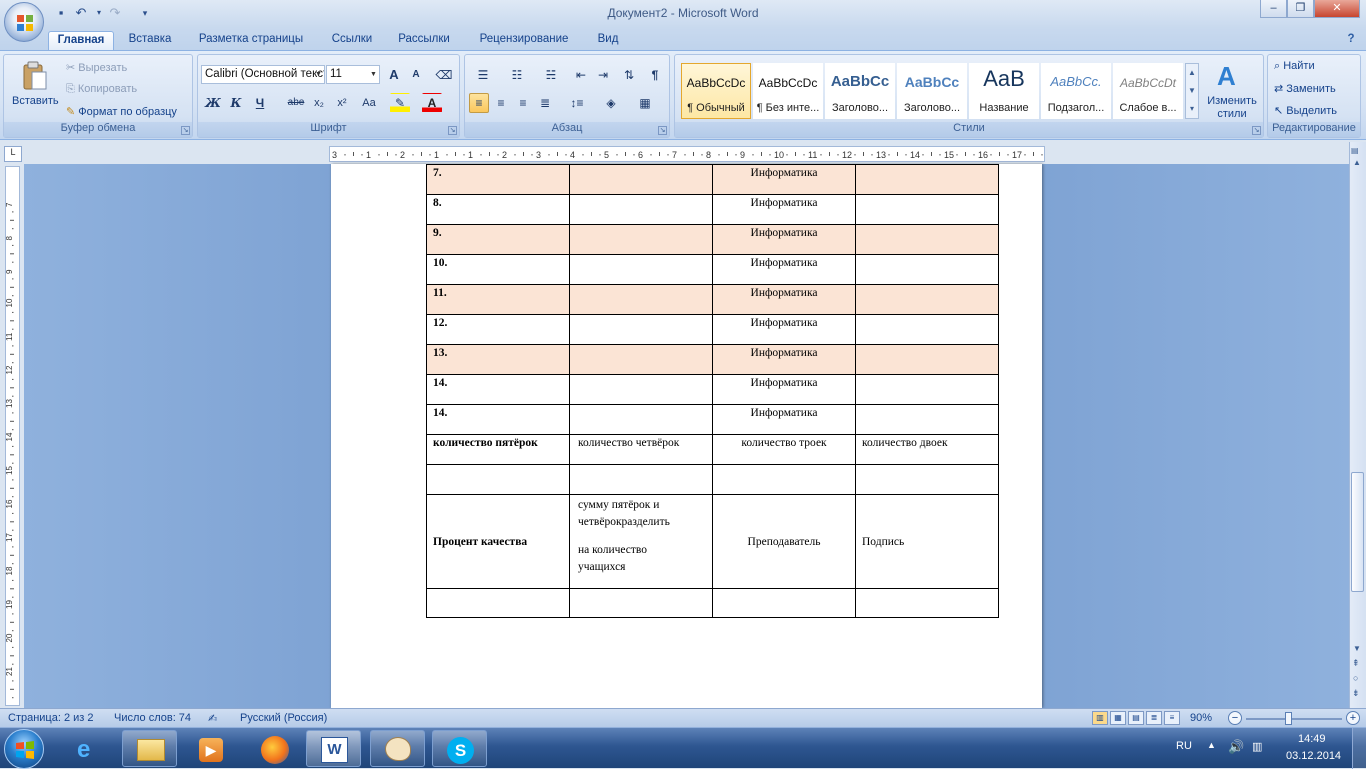 This screenshot has width=1366, height=769. What do you see at coordinates (1184, 746) in the screenshot?
I see `language-indicator: RU` at bounding box center [1184, 746].